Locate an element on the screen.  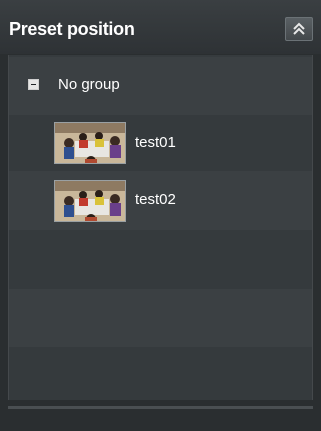
preset-item: test01 is located at coordinates (160, 143).